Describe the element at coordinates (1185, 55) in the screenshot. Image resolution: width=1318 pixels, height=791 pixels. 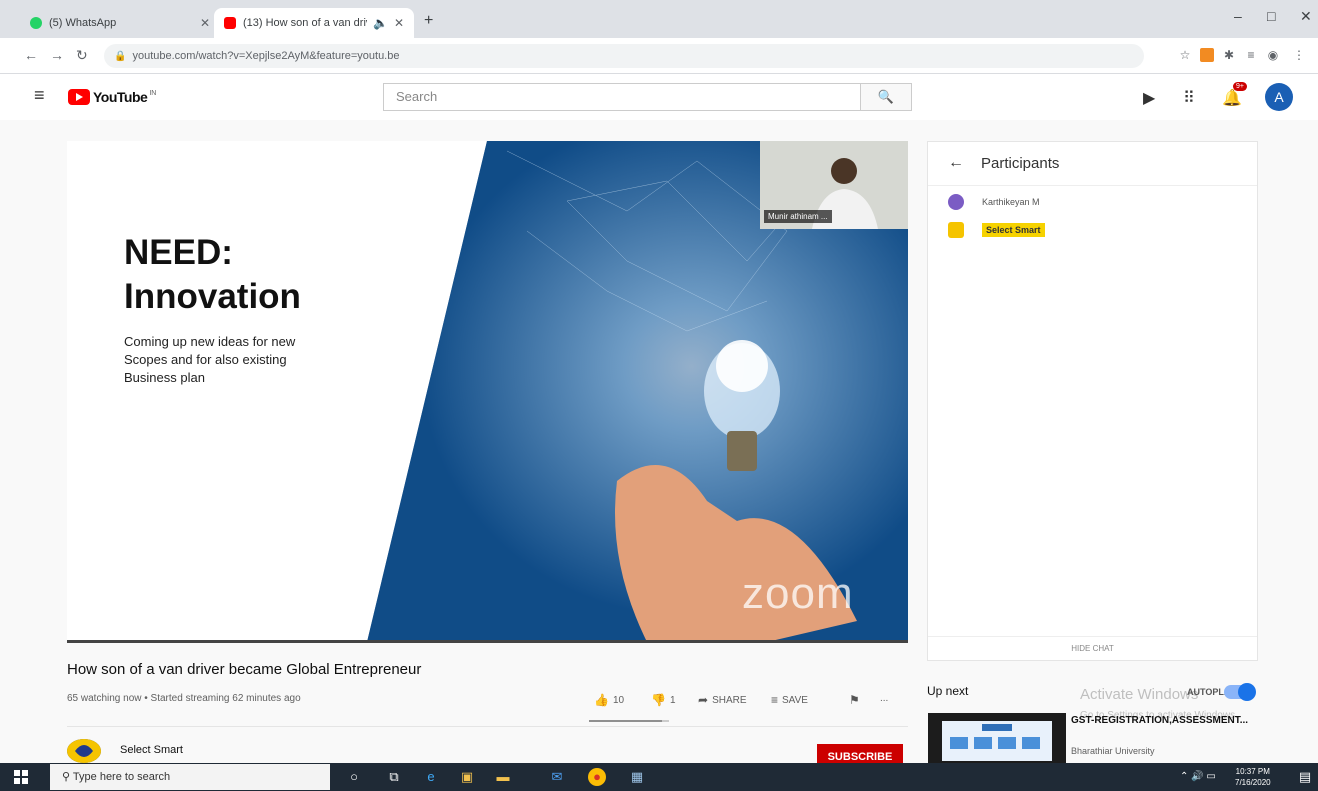
I see `star-icon: ☆` at that location.